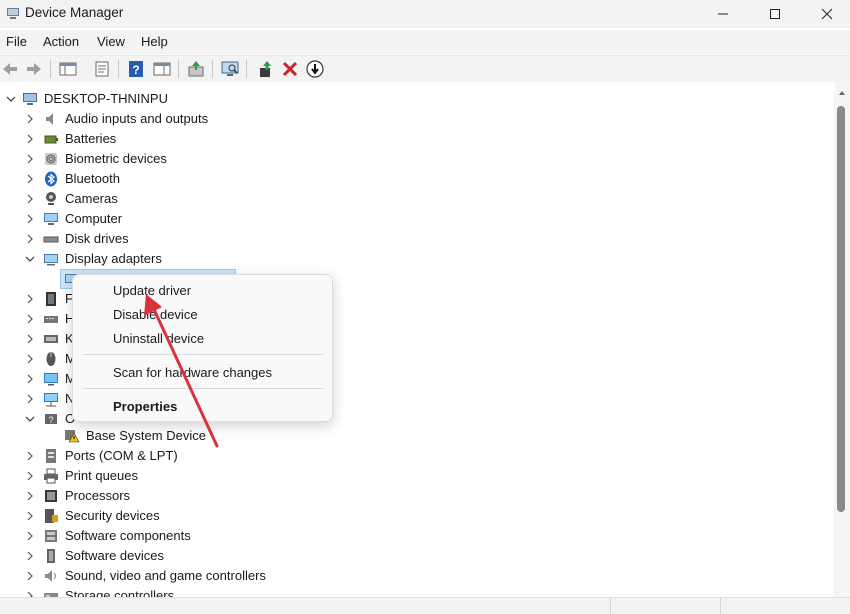 The height and width of the screenshot is (614, 850). Describe the element at coordinates (775, 14) in the screenshot. I see `maximize-button` at that location.